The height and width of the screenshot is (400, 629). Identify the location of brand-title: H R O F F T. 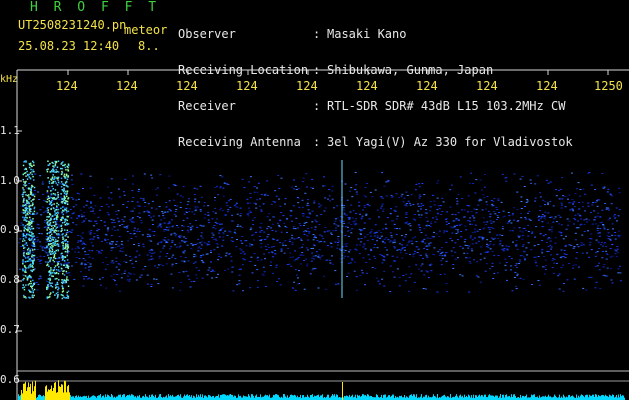
(95, 7).